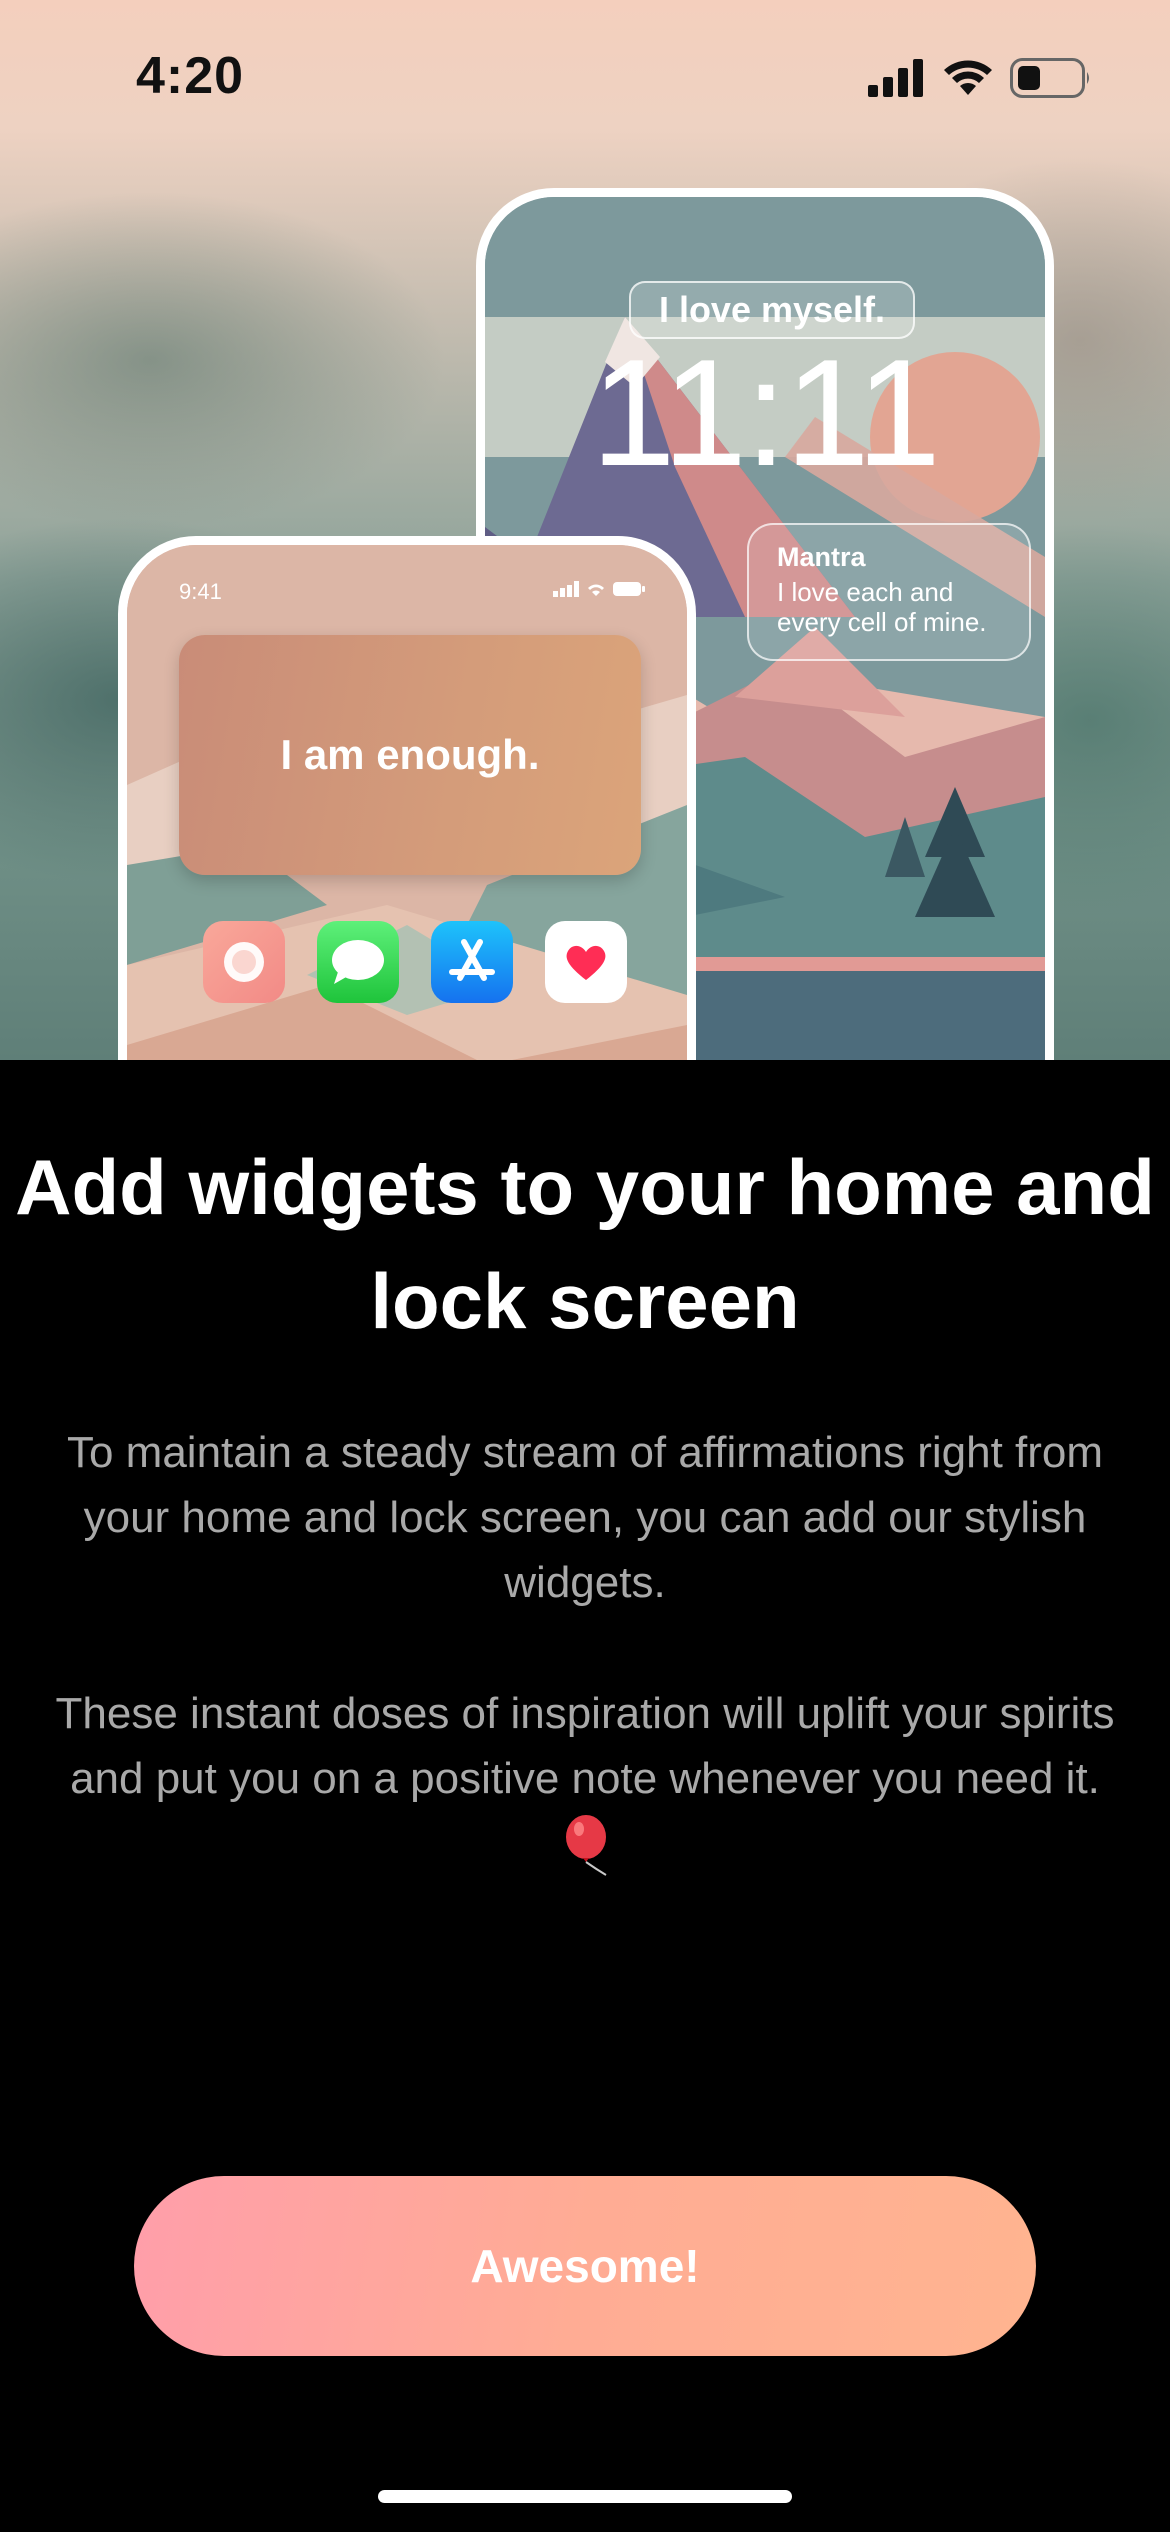 The image size is (1170, 2532). What do you see at coordinates (882, 607) in the screenshot?
I see `mantra-text: I love each and every cell of mine.` at bounding box center [882, 607].